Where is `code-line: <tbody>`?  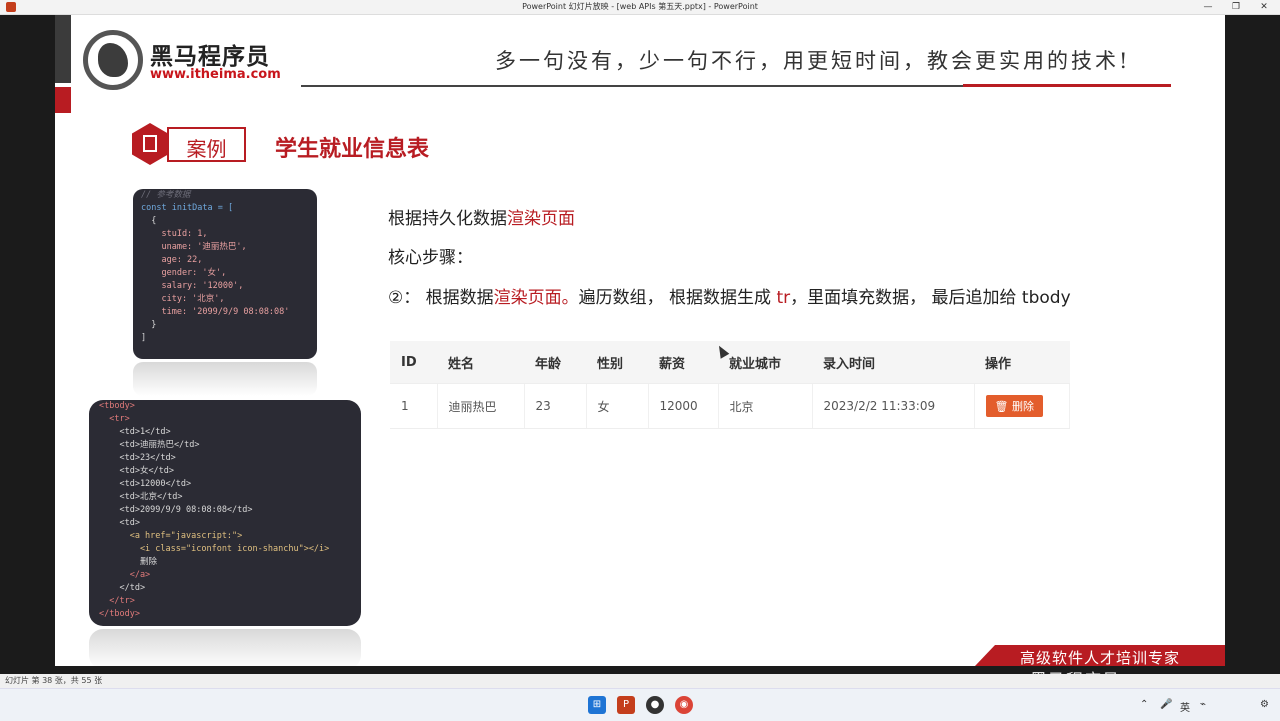
code-line: <tbody> is located at coordinates (117, 406).